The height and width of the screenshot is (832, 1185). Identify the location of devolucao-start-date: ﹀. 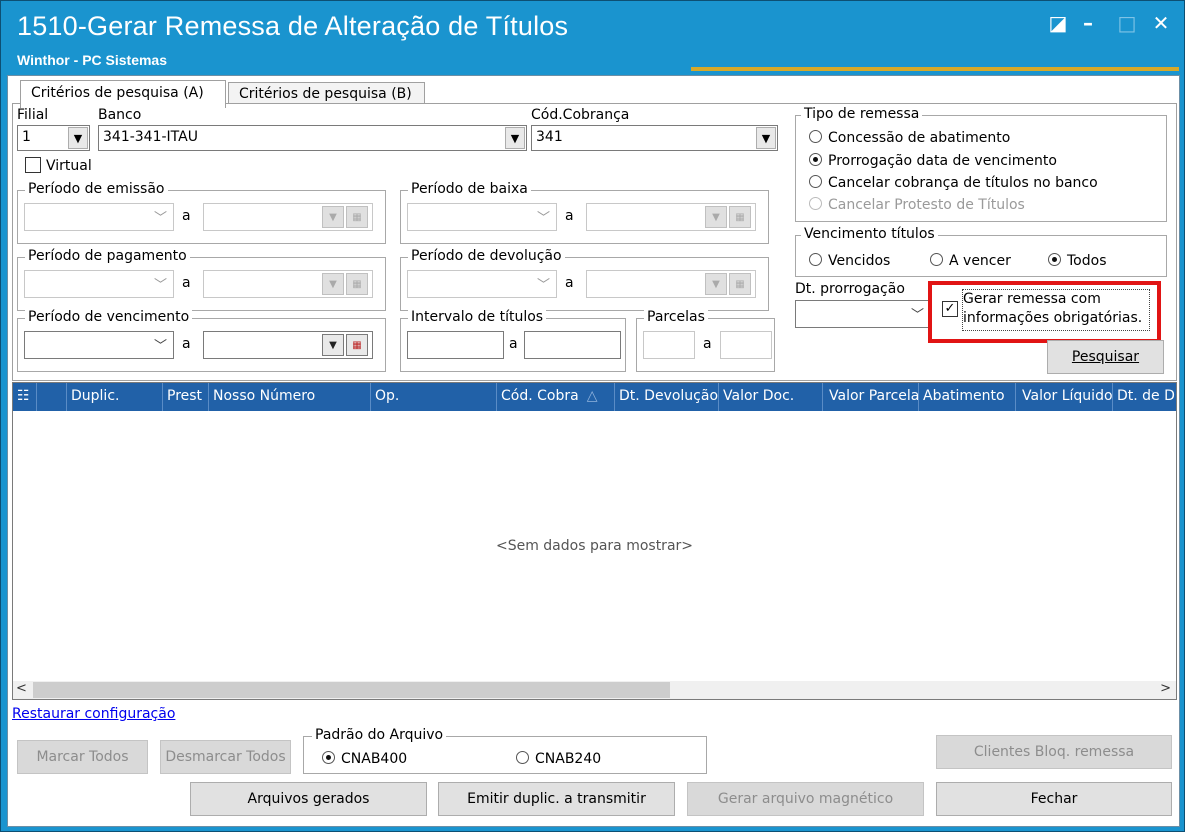
(482, 284).